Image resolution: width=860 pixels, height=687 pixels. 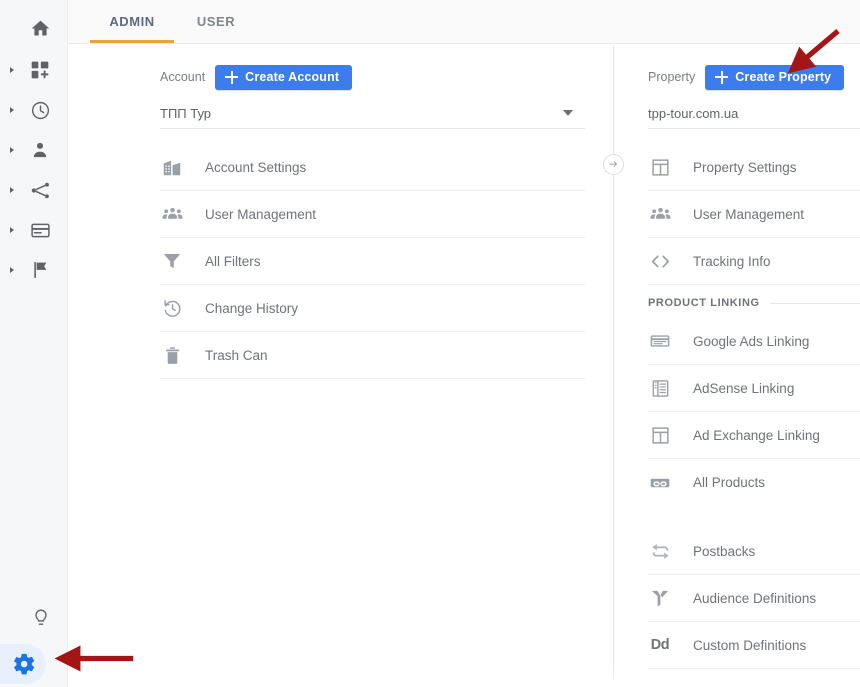 I want to click on menu-item-property-settings: Property Settings, so click(x=754, y=167).